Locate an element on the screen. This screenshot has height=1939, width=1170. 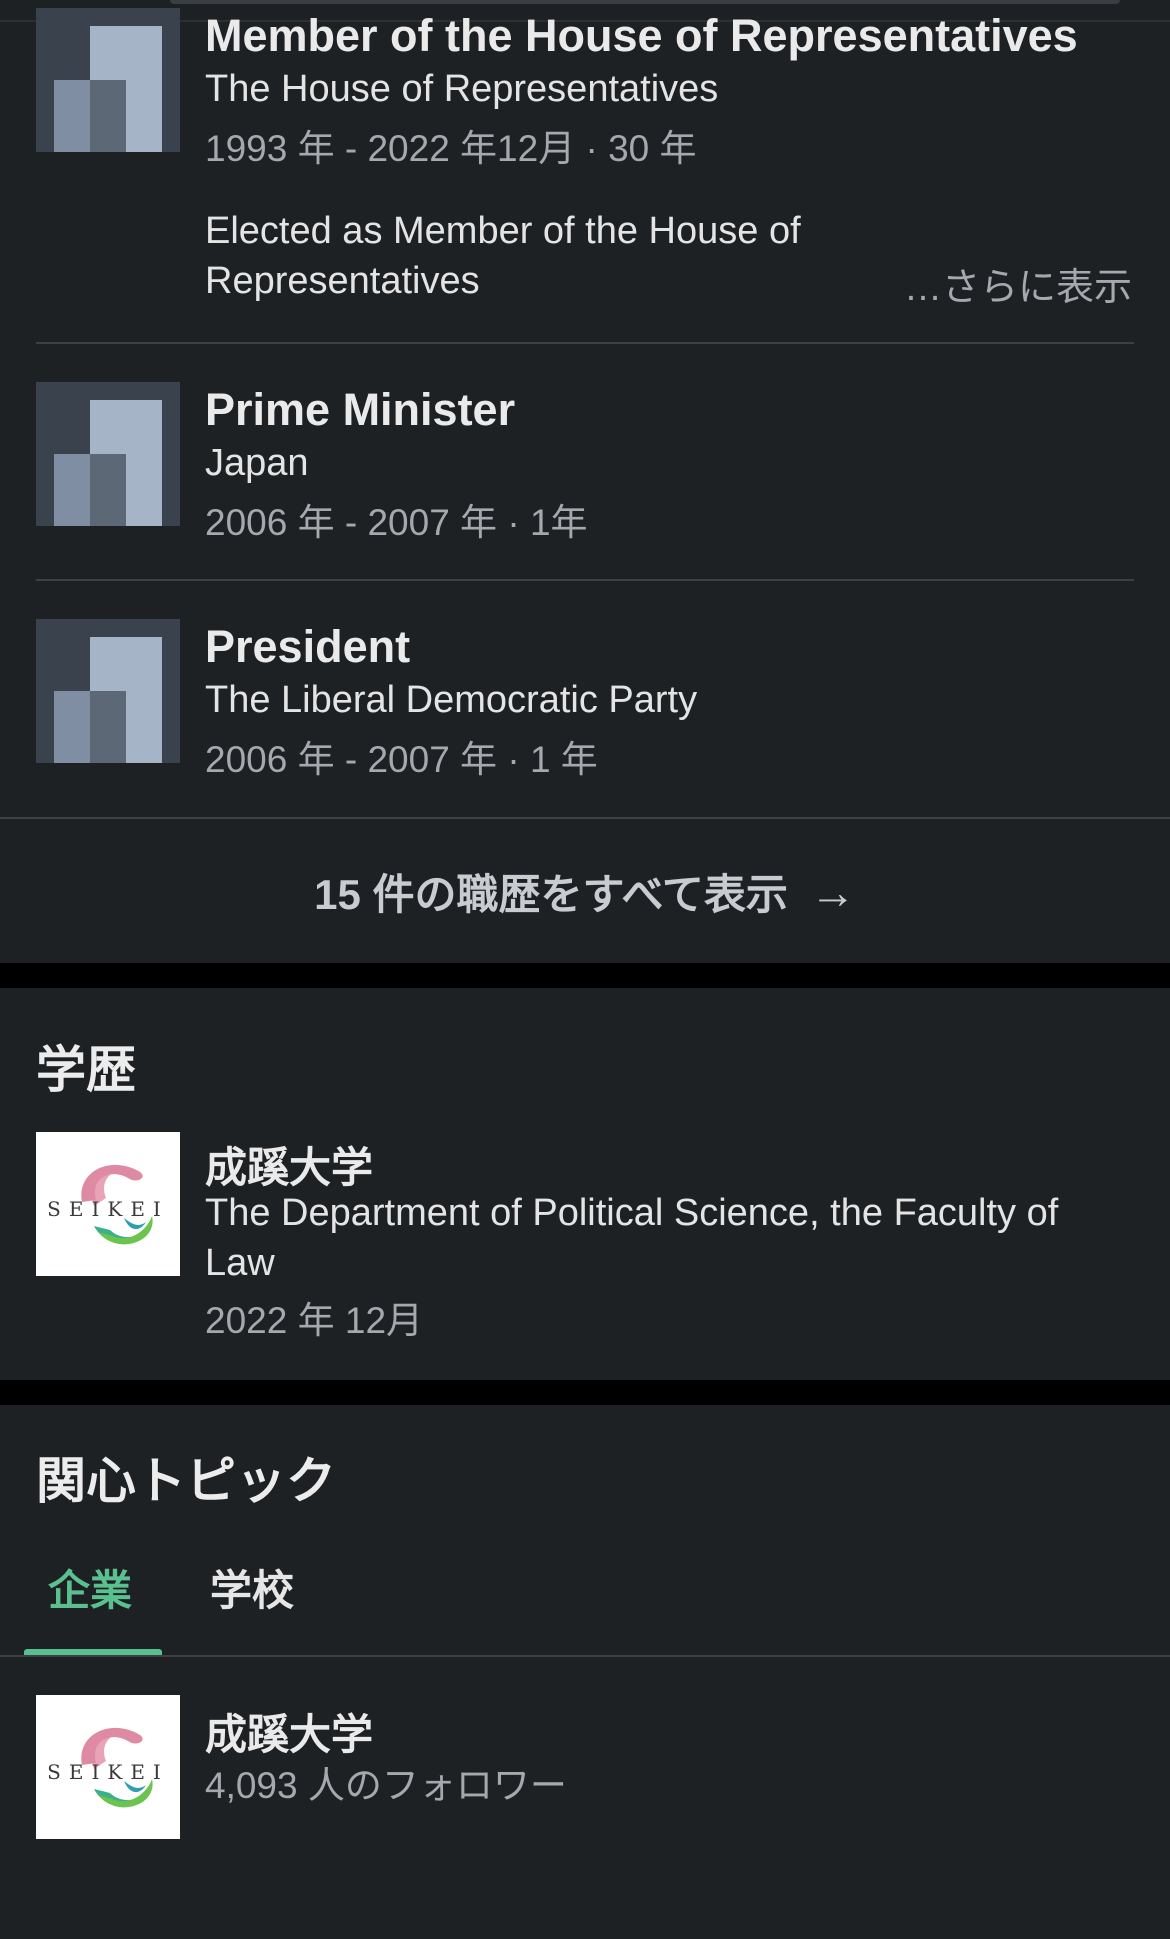
education-date: 2022 年 12月 is located at coordinates (314, 1320).